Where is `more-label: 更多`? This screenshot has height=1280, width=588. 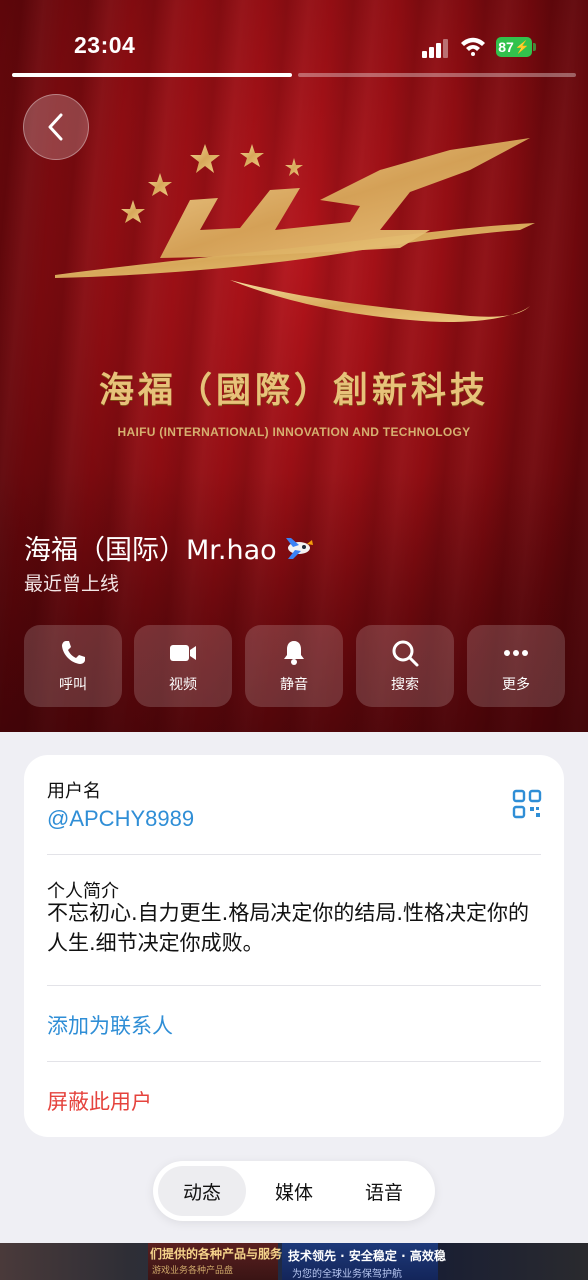 more-label: 更多 is located at coordinates (516, 685).